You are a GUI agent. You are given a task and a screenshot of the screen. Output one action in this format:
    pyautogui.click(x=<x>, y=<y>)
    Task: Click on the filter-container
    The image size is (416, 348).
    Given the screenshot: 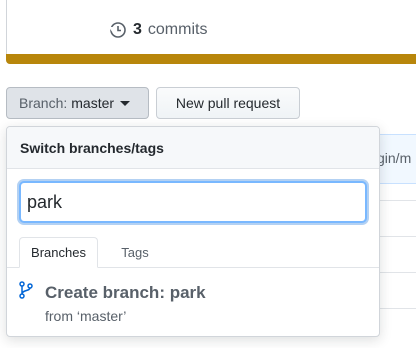 What is the action you would take?
    pyautogui.click(x=193, y=198)
    